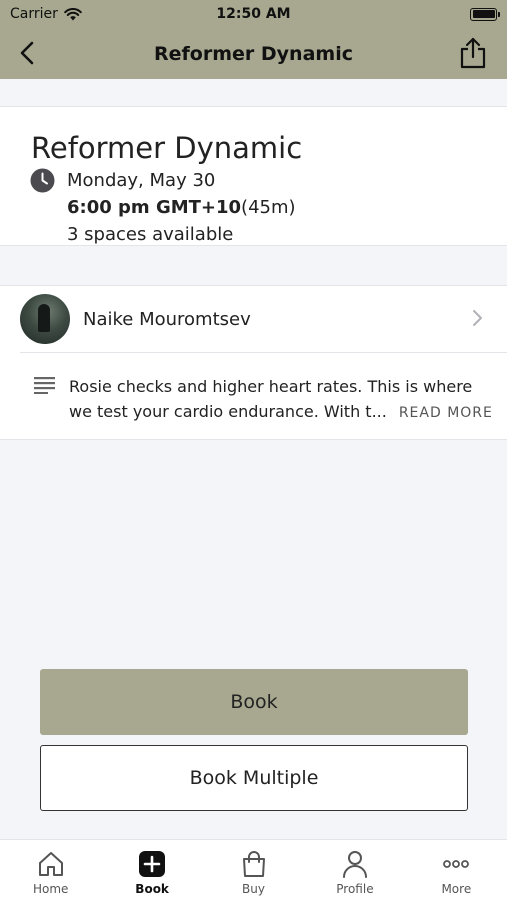 This screenshot has height=900, width=507. I want to click on nav-bar: Reformer Dynamic, so click(253, 53).